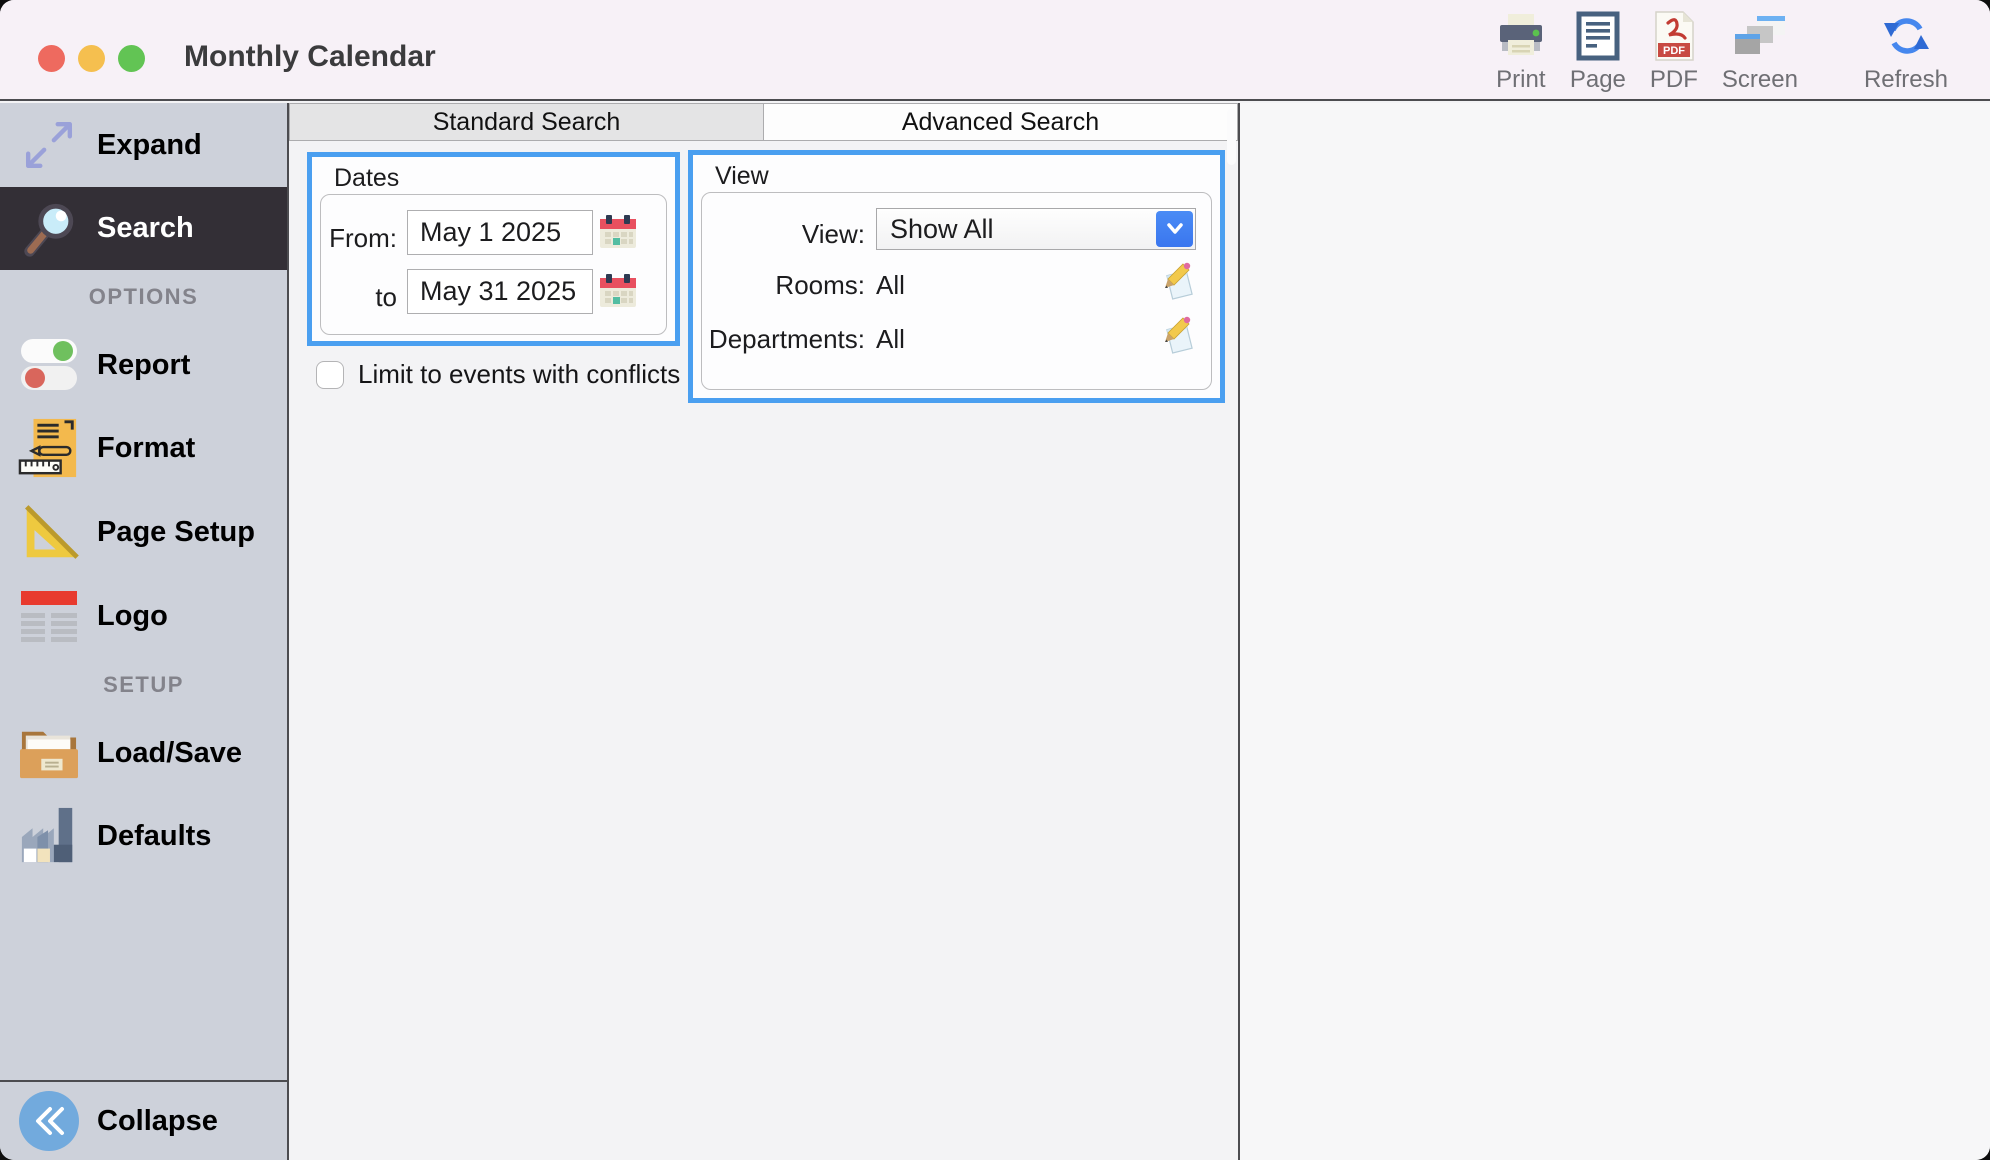  I want to click on sidebar-item-label: Search, so click(145, 228).